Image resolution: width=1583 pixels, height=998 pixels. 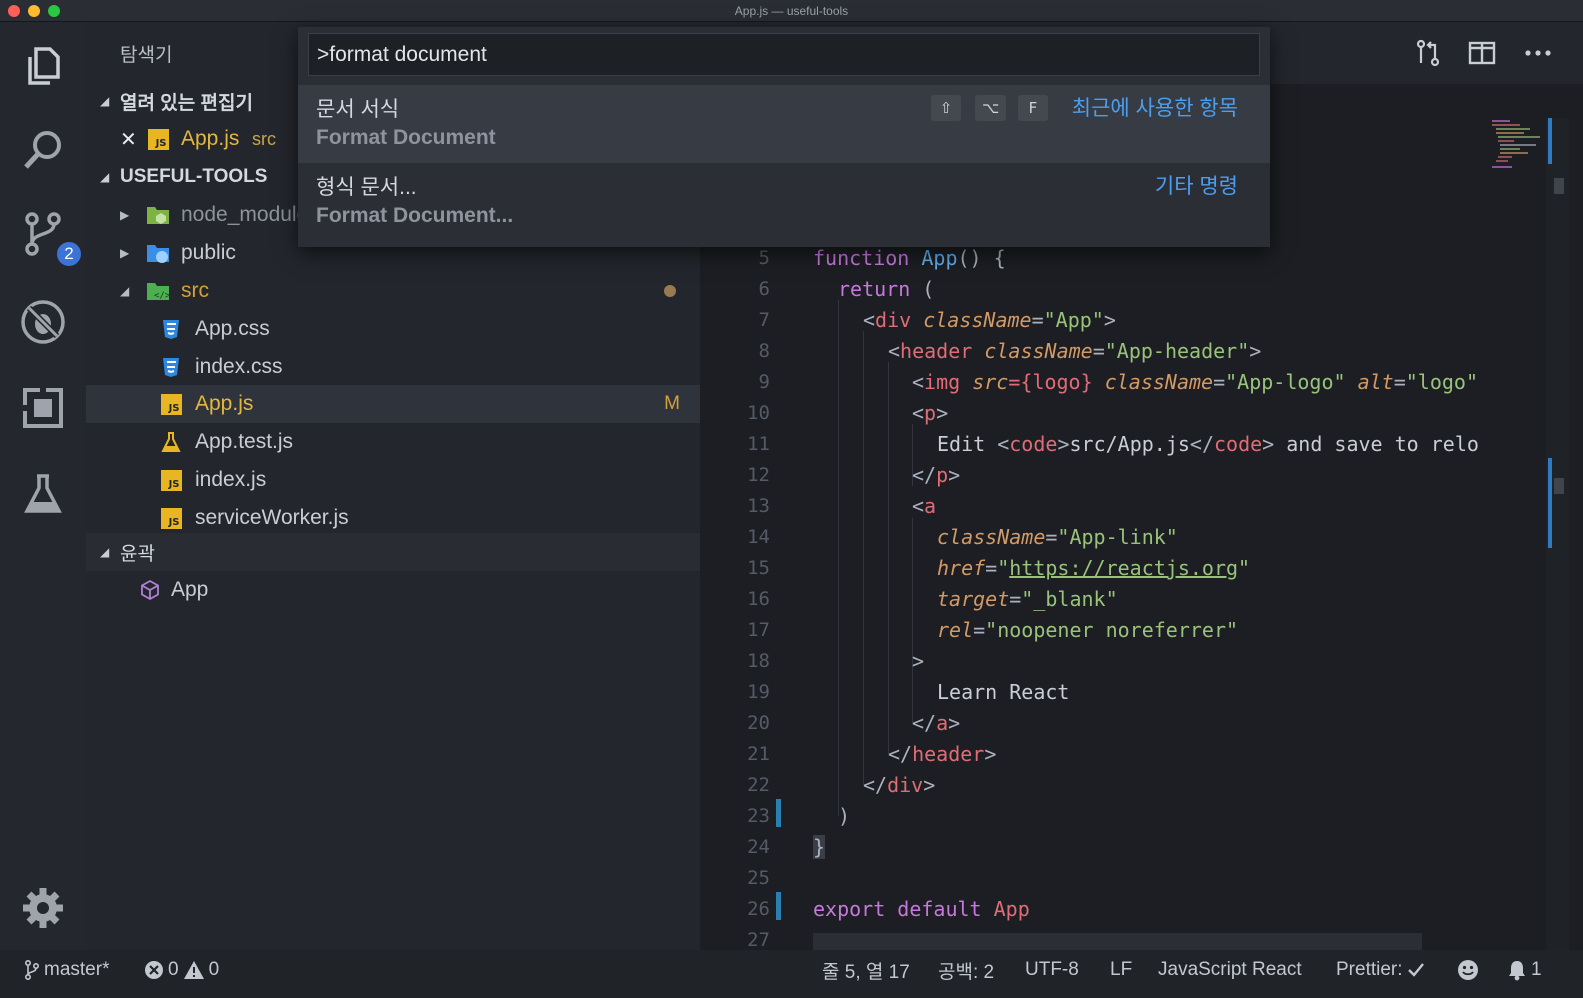 I want to click on tree-item-app-js: JS App.js M, so click(x=393, y=404).